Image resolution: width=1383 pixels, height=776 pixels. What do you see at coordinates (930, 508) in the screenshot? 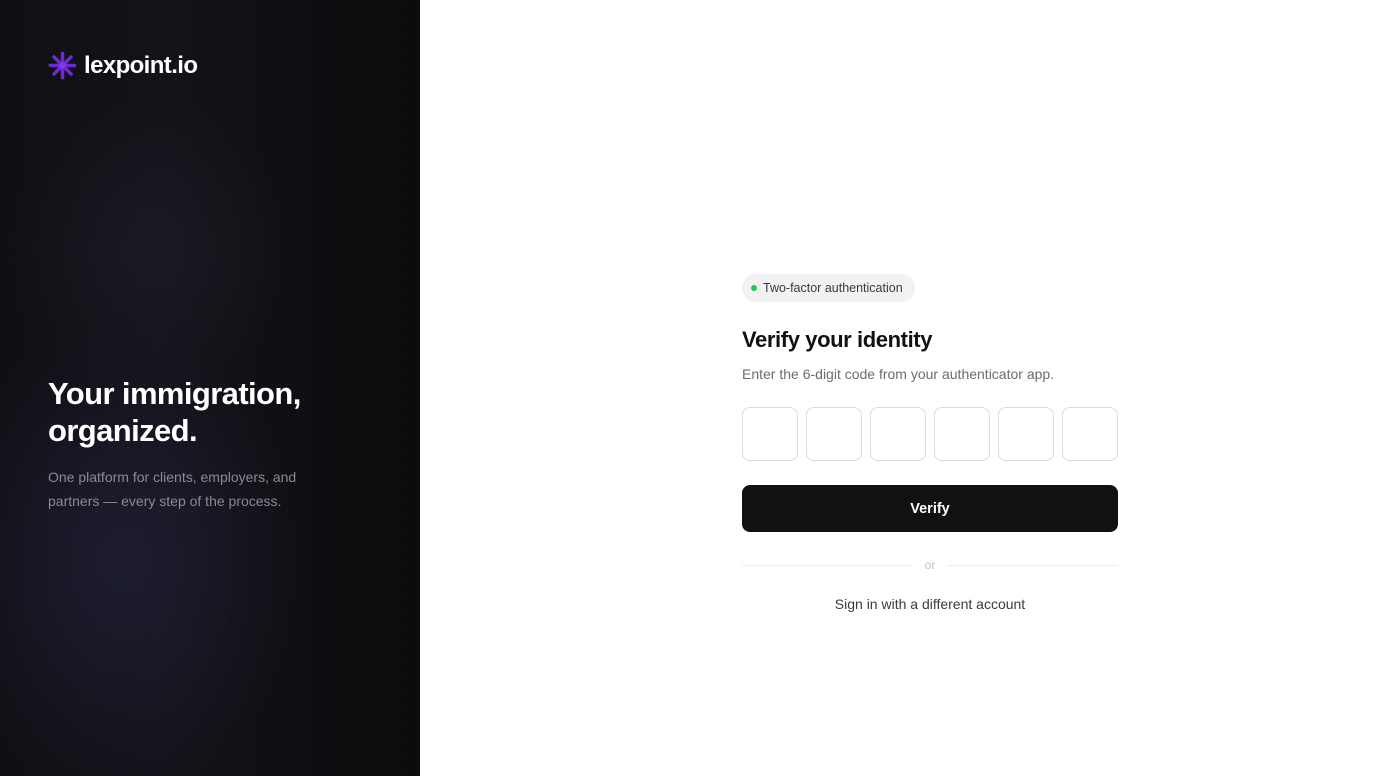
I see `verify-button: Verify` at bounding box center [930, 508].